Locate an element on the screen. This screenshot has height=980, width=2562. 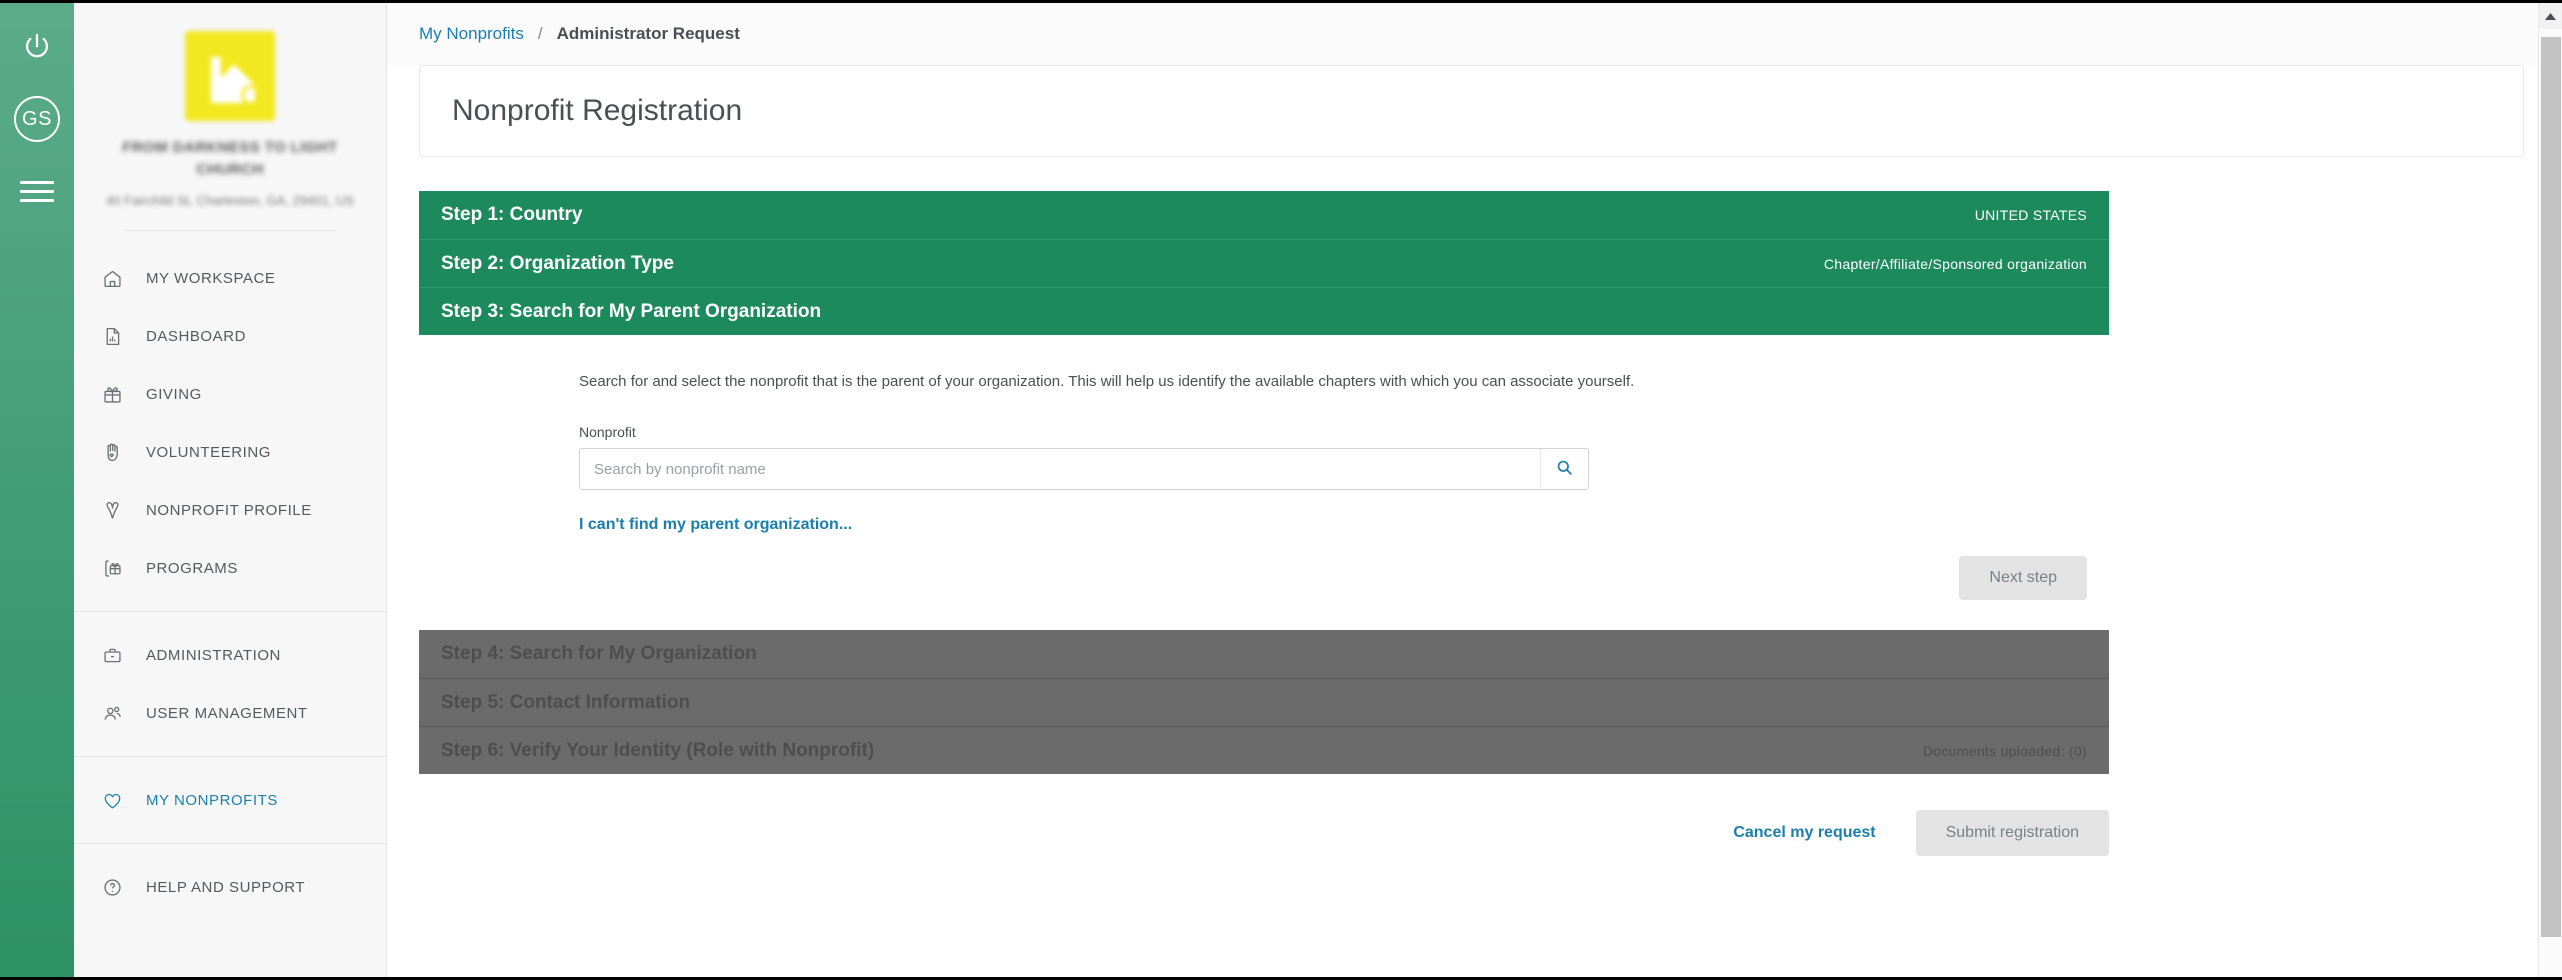
avatar: GS is located at coordinates (37, 119).